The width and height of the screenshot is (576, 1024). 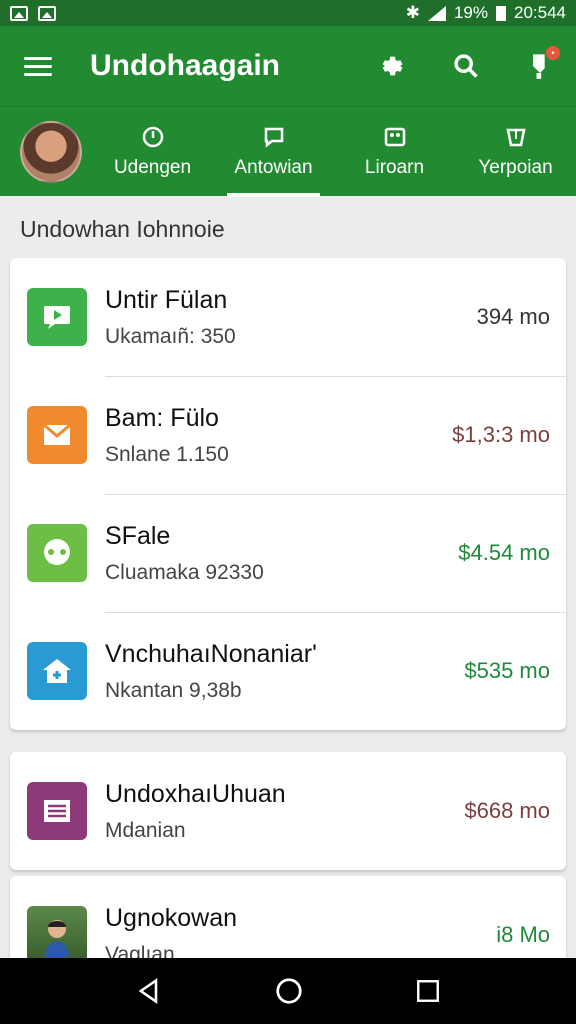 What do you see at coordinates (507, 670) in the screenshot?
I see `item-price: $535 mo` at bounding box center [507, 670].